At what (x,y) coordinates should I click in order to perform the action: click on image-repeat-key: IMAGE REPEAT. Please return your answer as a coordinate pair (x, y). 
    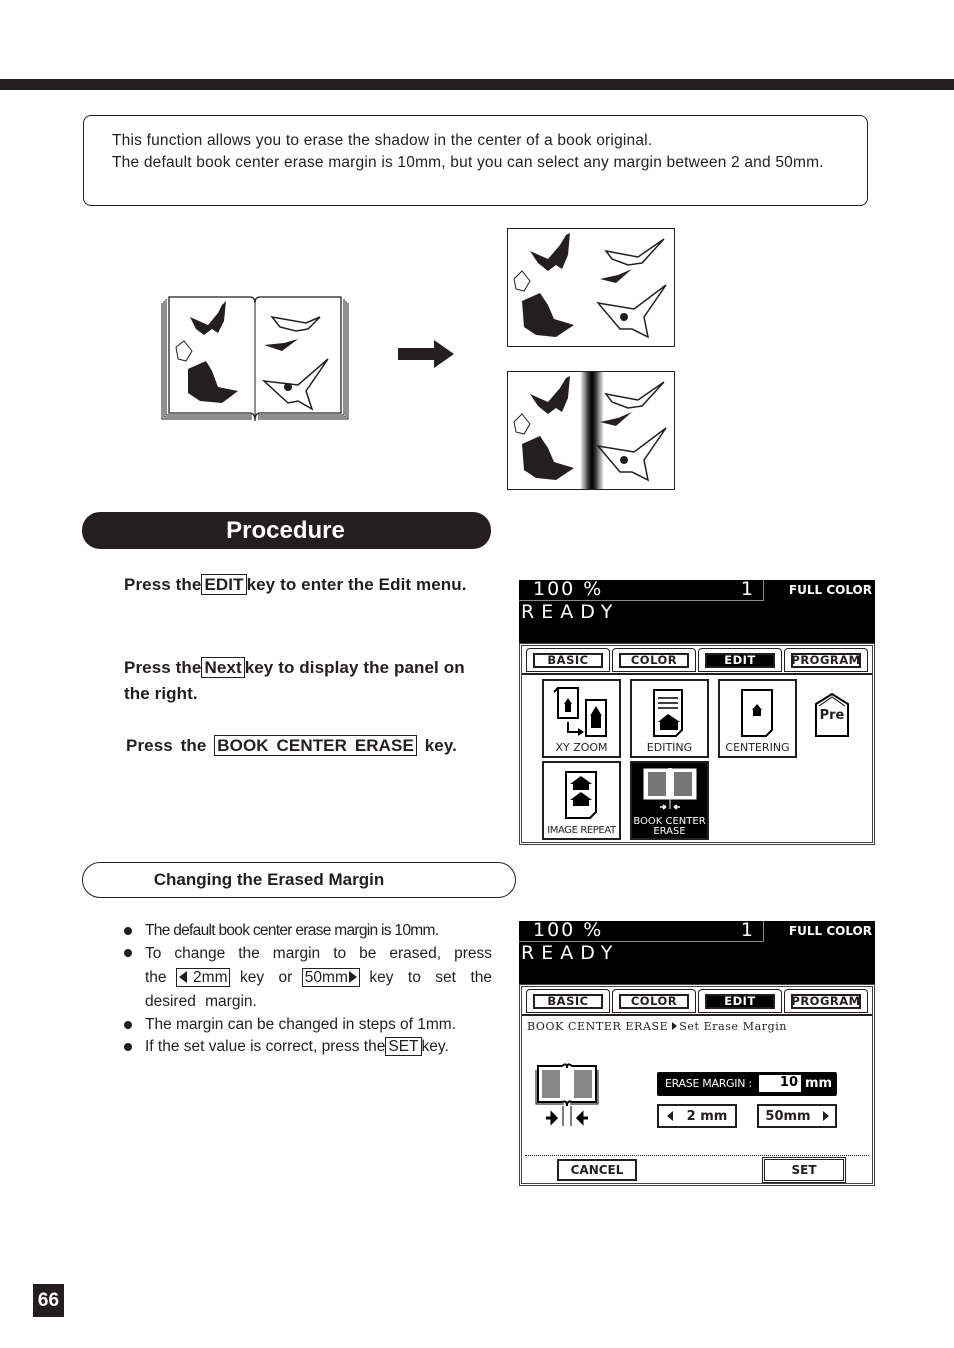
    Looking at the image, I should click on (581, 800).